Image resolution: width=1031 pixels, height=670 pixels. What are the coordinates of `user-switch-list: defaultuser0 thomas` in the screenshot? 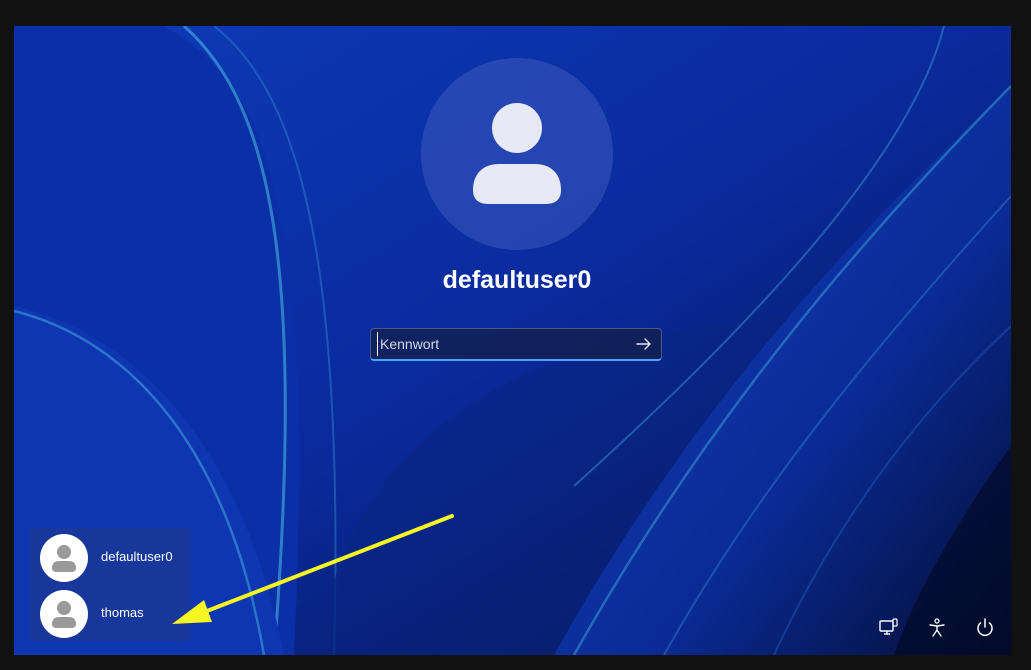 It's located at (110, 584).